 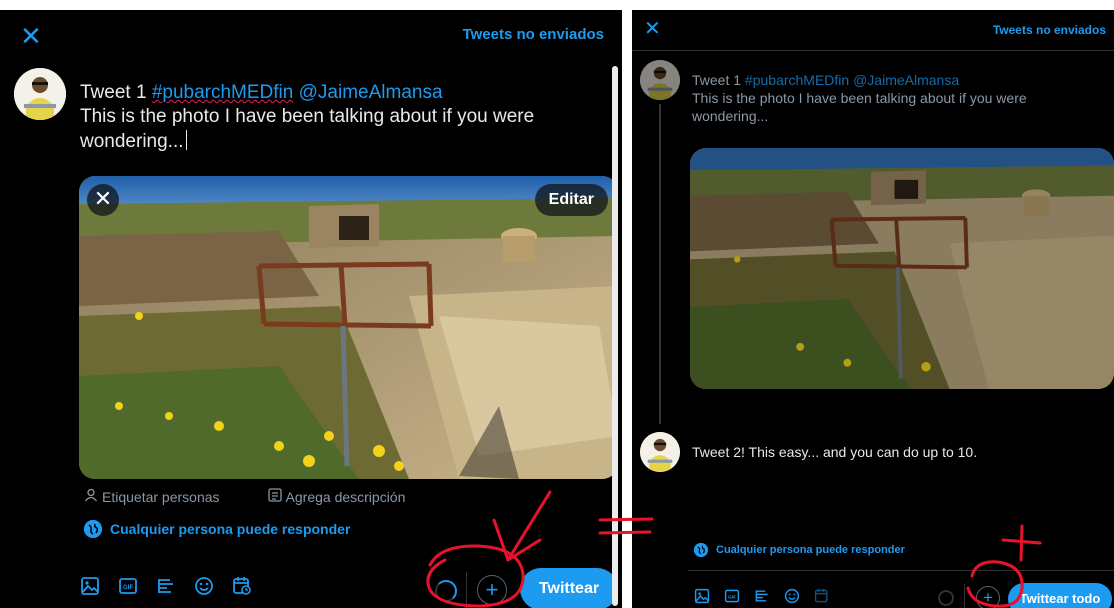 What do you see at coordinates (274, 496) in the screenshot?
I see `description-icon` at bounding box center [274, 496].